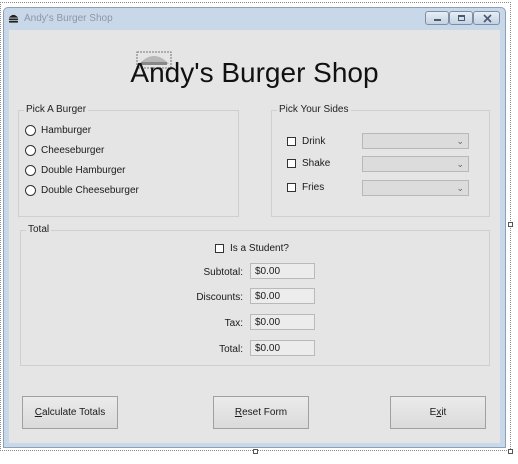 This screenshot has width=518, height=464. Describe the element at coordinates (68, 18) in the screenshot. I see `window-title: Andy's Burger Shop` at that location.